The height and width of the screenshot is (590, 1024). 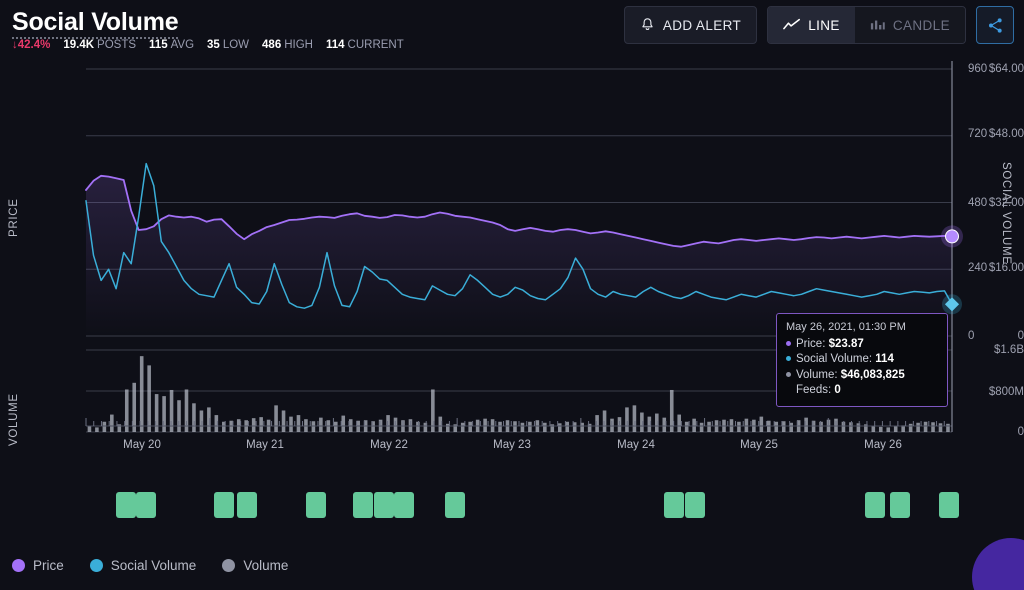 What do you see at coordinates (287, 45) in the screenshot?
I see `stat-high: 486 HIGH` at bounding box center [287, 45].